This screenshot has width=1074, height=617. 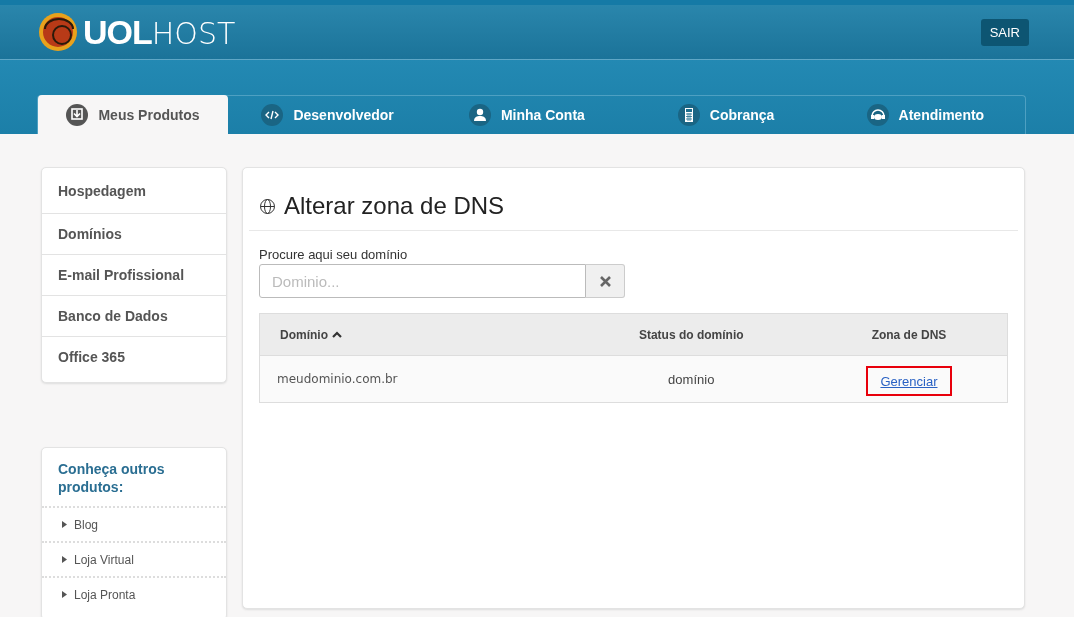 What do you see at coordinates (527, 114) in the screenshot?
I see `nav-tab: Minha Conta` at bounding box center [527, 114].